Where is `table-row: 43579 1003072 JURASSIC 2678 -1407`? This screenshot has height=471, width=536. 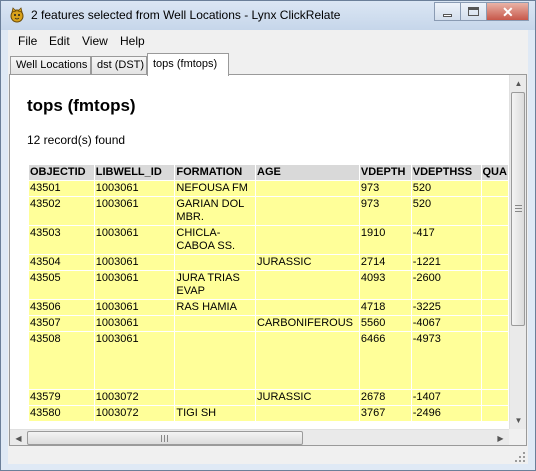 table-row: 43579 1003072 JURASSIC 2678 -1407 is located at coordinates (268, 397).